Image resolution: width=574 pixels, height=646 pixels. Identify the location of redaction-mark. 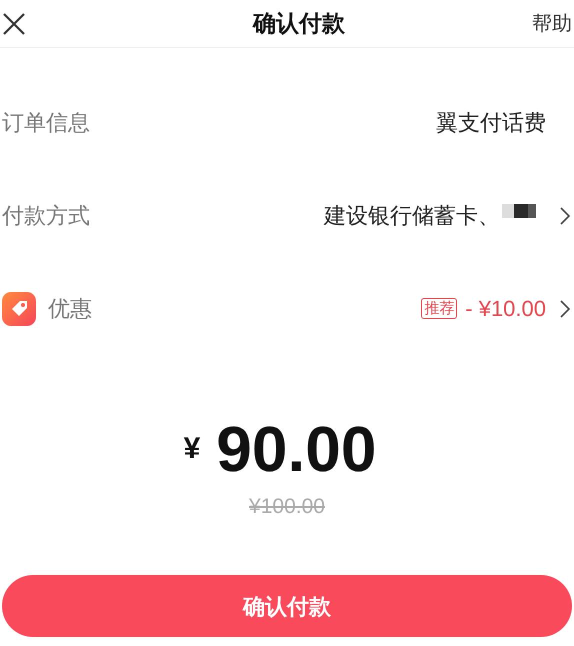
(519, 211).